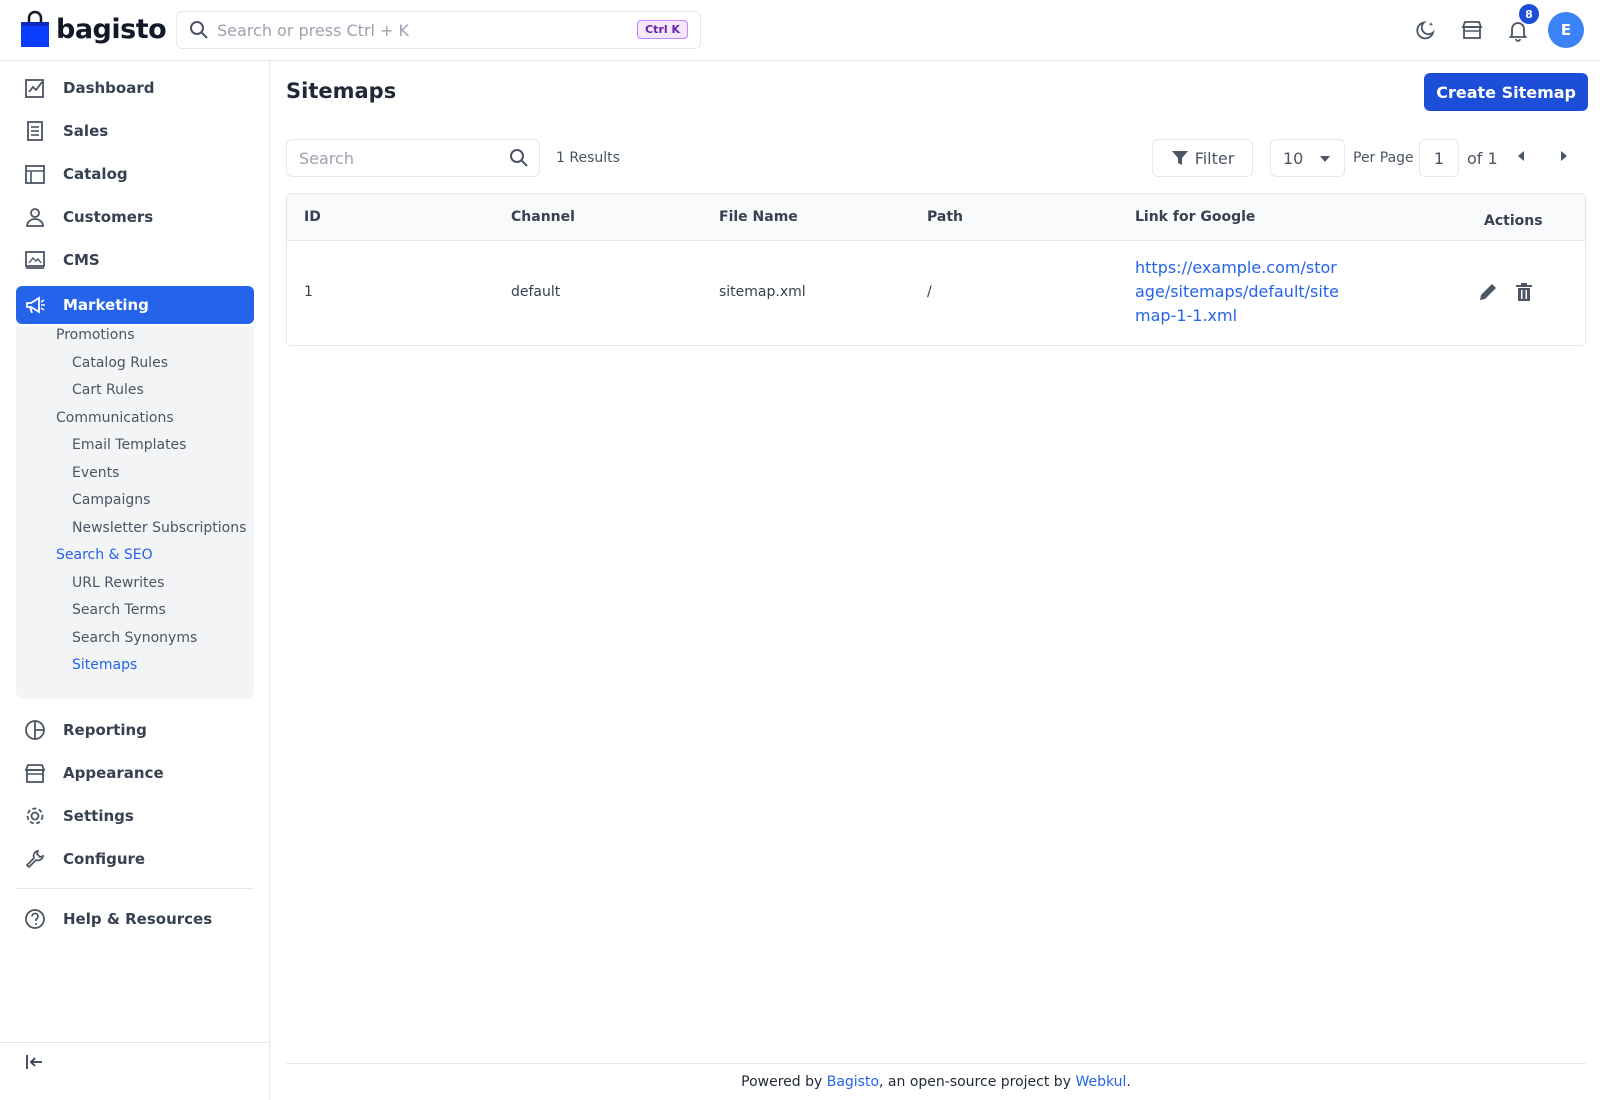 The width and height of the screenshot is (1600, 1100). I want to click on webkul-link: Webkul, so click(1100, 1082).